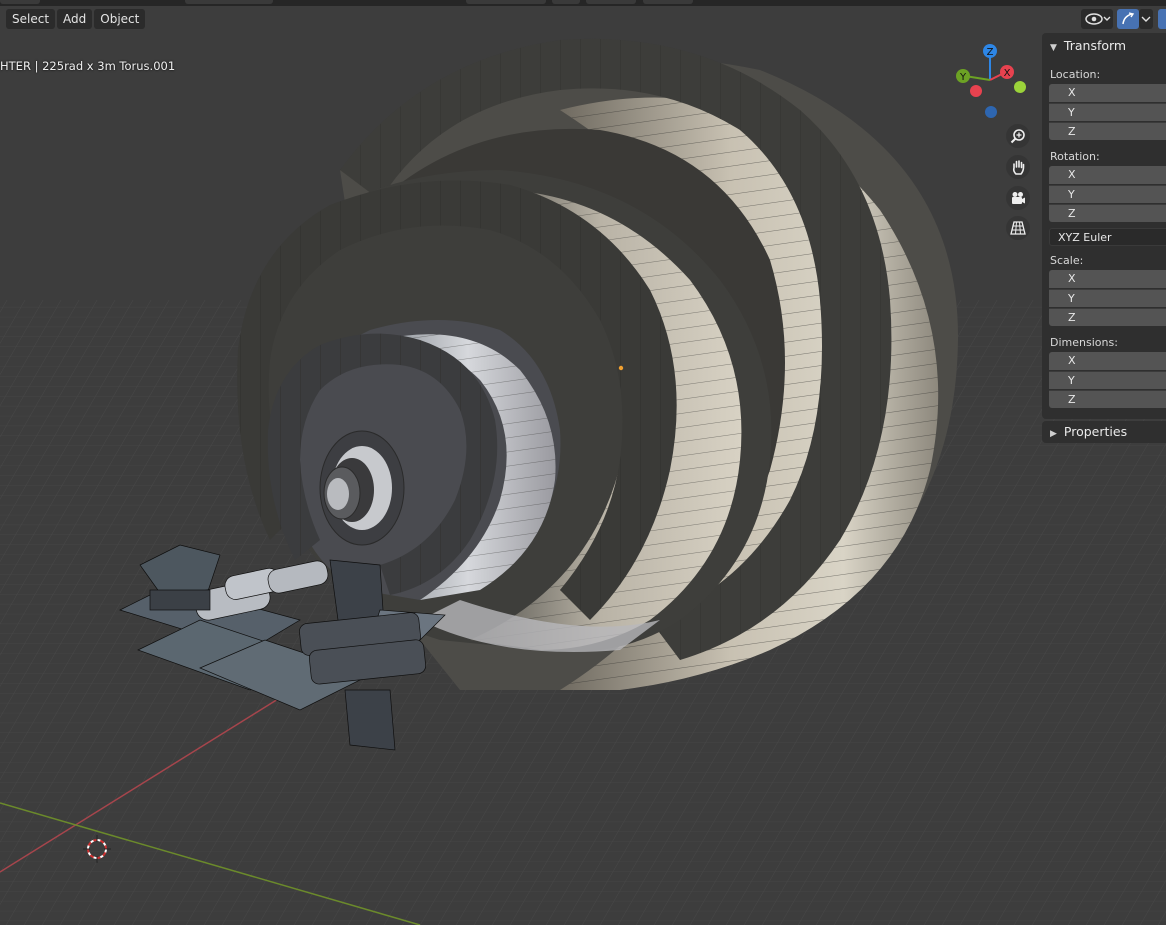  I want to click on gizmo-axis-neg-z, so click(991, 112).